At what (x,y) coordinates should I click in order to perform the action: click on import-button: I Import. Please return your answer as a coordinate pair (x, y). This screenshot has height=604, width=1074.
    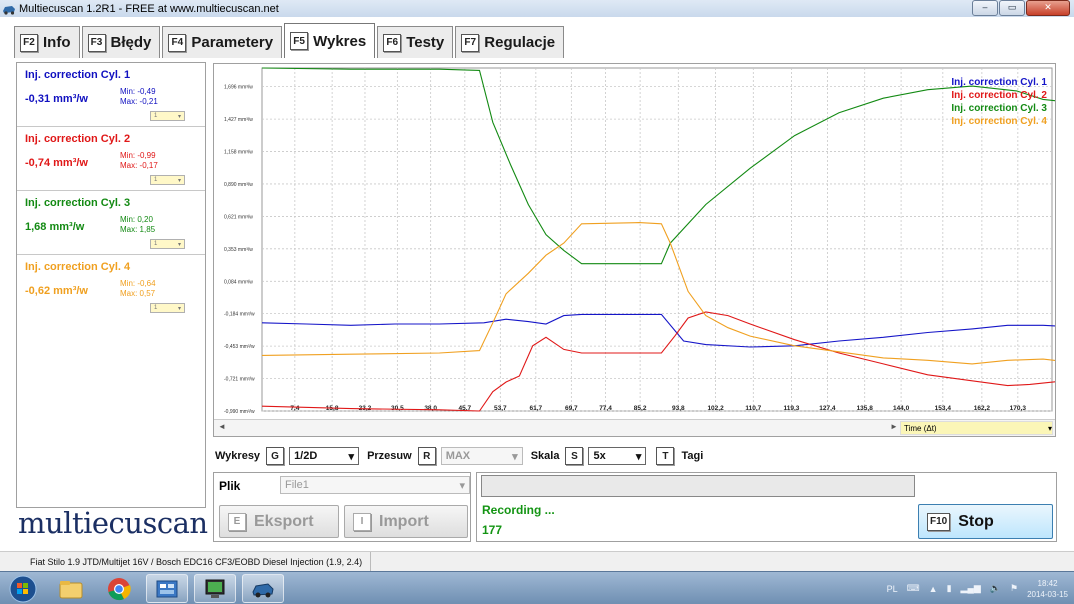
    Looking at the image, I should click on (406, 521).